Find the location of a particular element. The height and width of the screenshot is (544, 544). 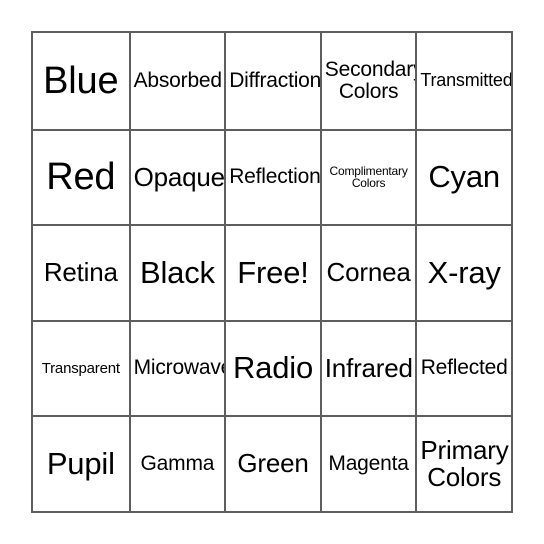

bingo-cell: Infrared is located at coordinates (367, 368).